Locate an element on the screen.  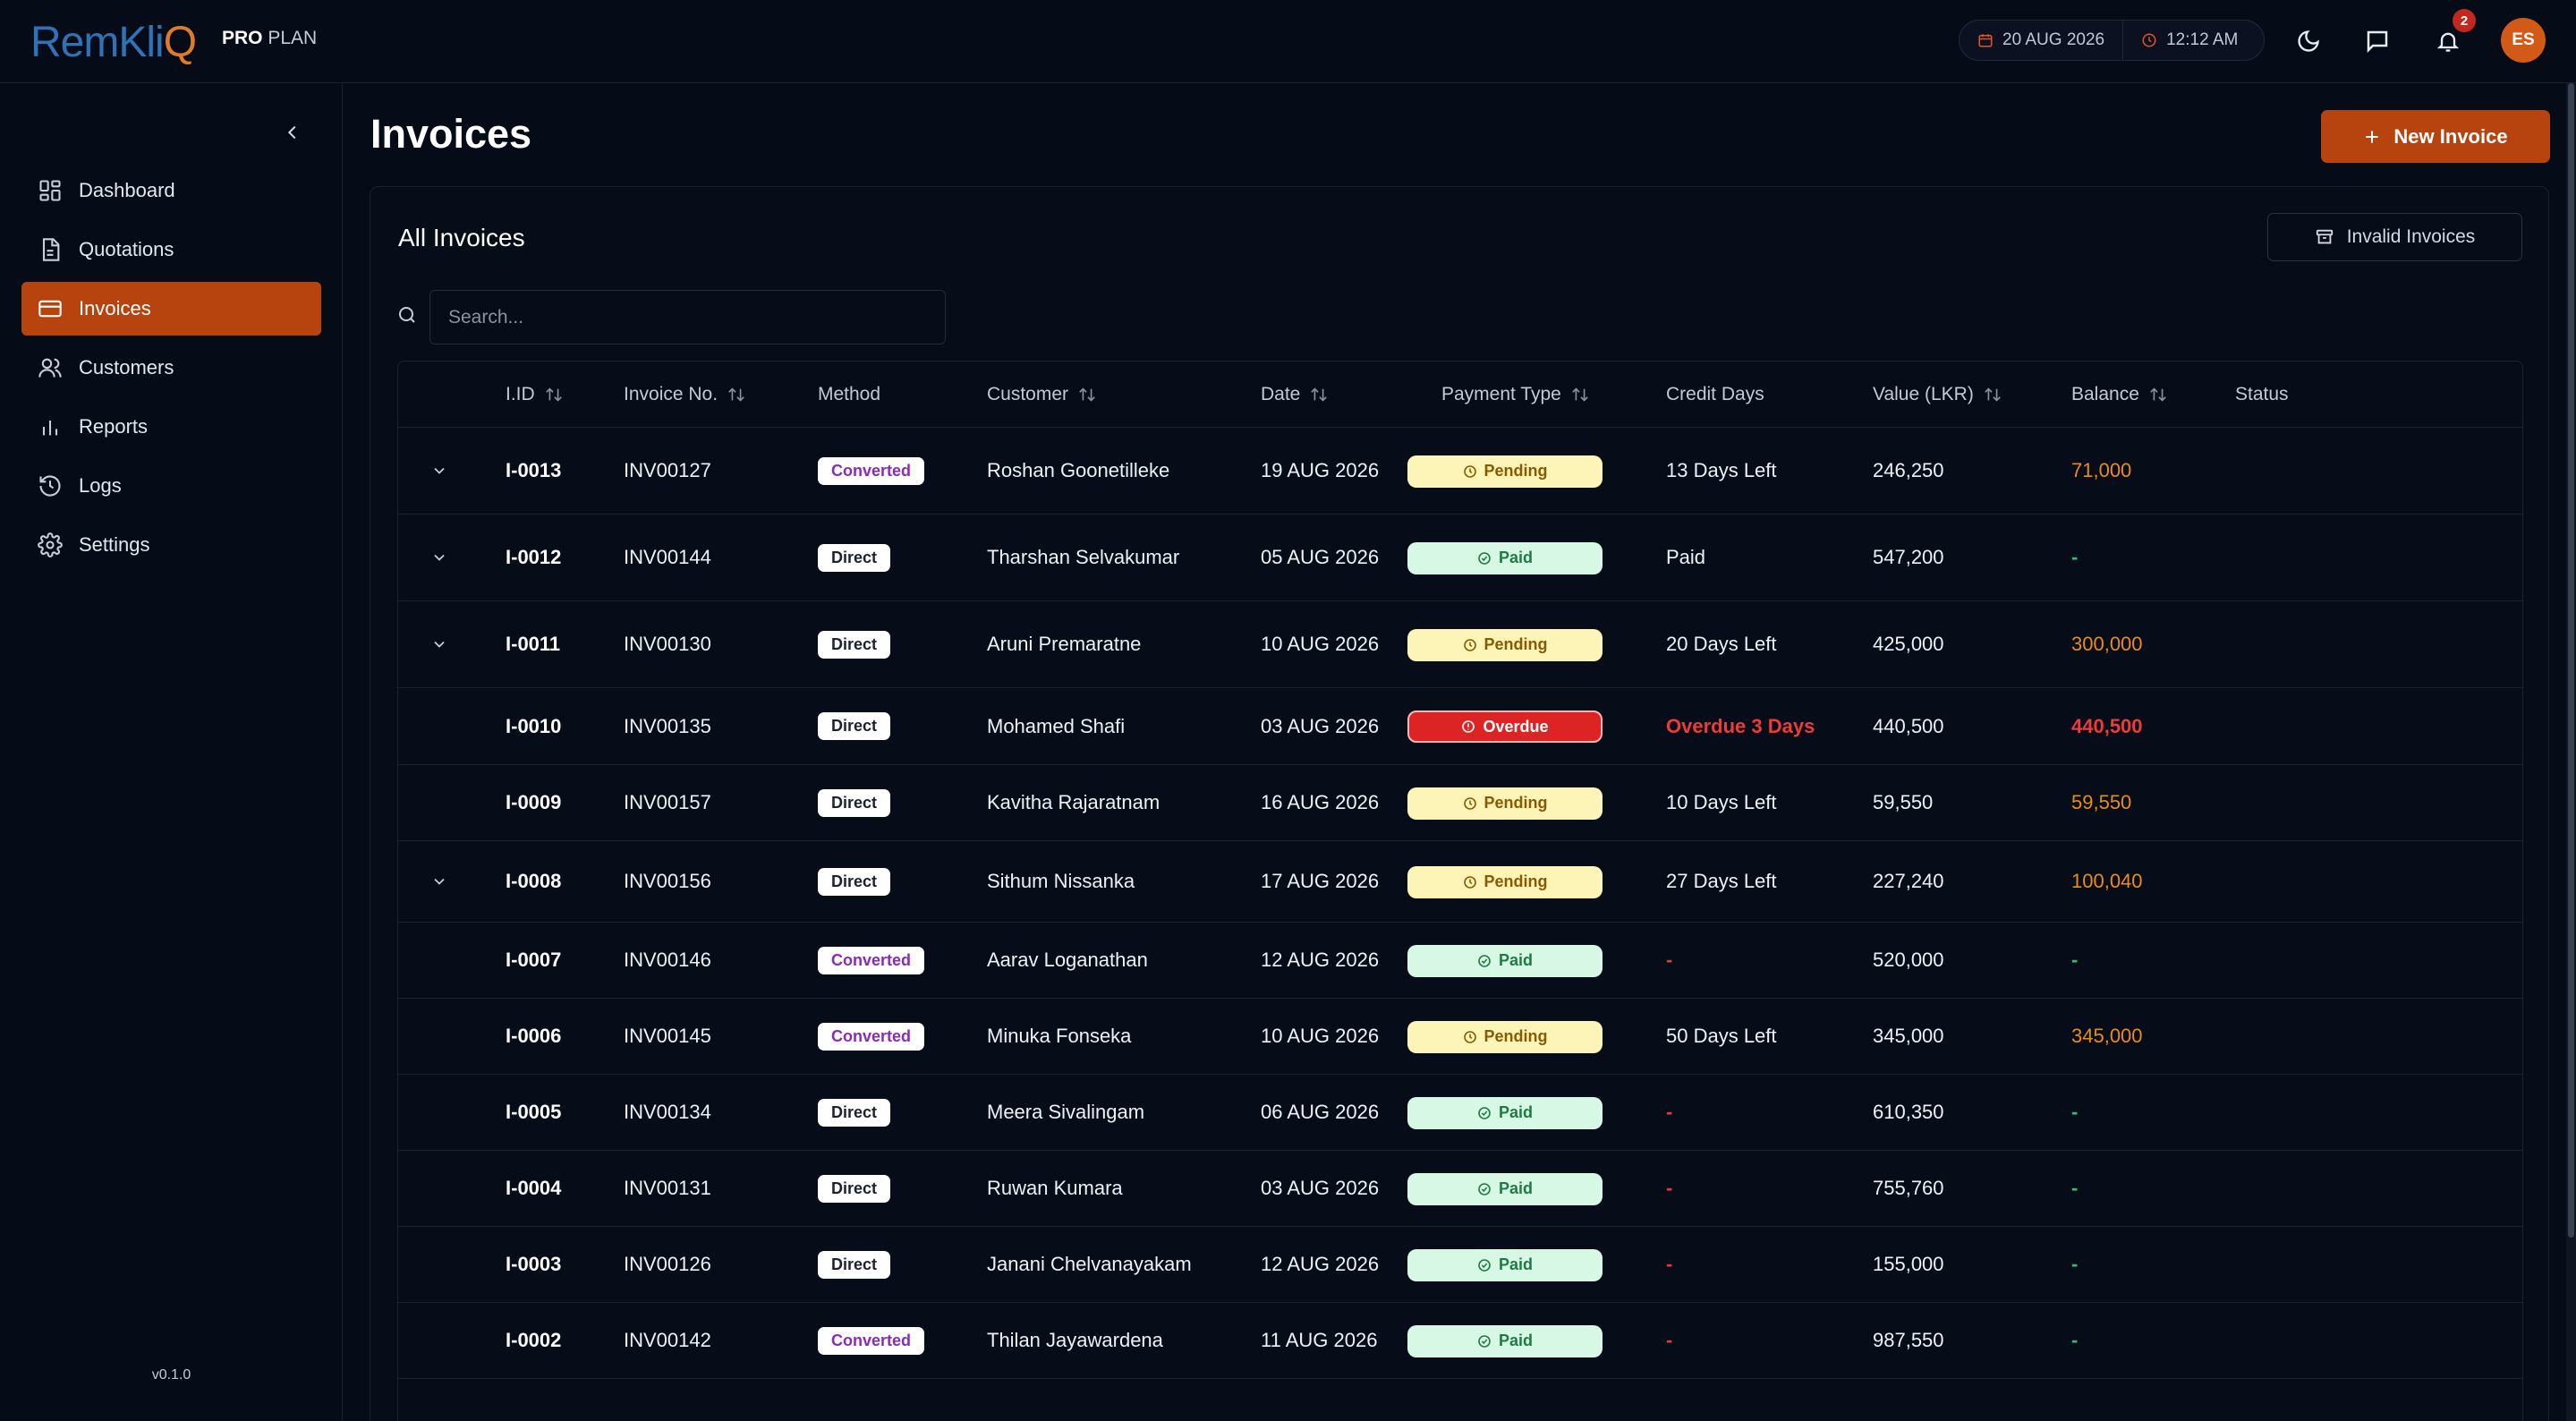
card-icon is located at coordinates (50, 309).